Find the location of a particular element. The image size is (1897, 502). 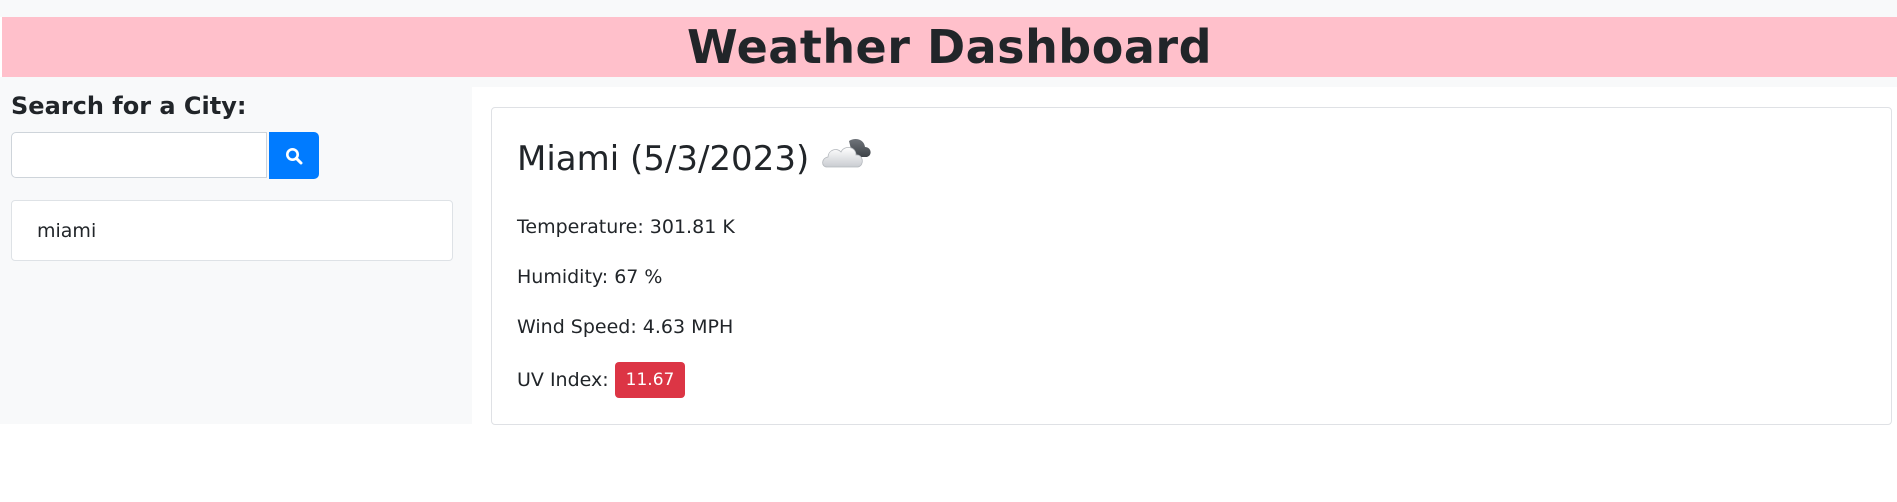

humidity-text: Humidity: 67 % is located at coordinates (590, 277).